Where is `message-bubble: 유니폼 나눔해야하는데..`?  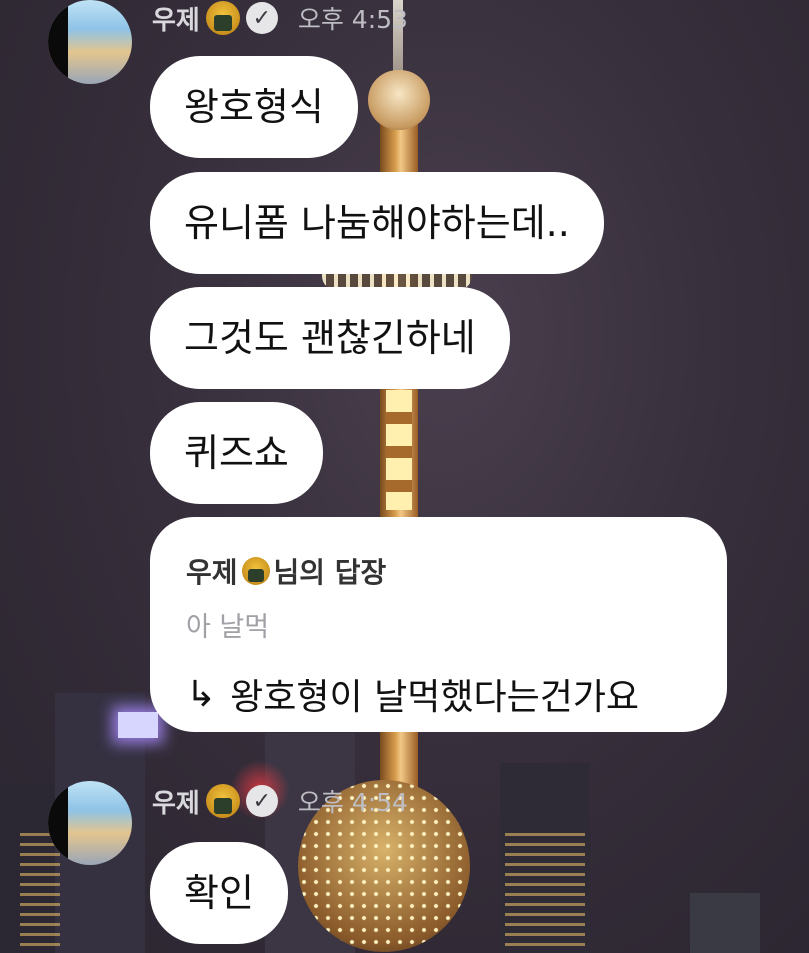 message-bubble: 유니폼 나눔해야하는데.. is located at coordinates (377, 223).